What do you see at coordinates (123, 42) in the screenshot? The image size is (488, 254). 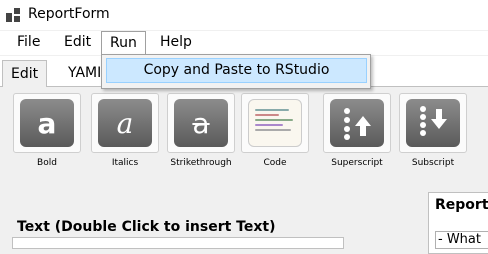 I see `menu-run: Run` at bounding box center [123, 42].